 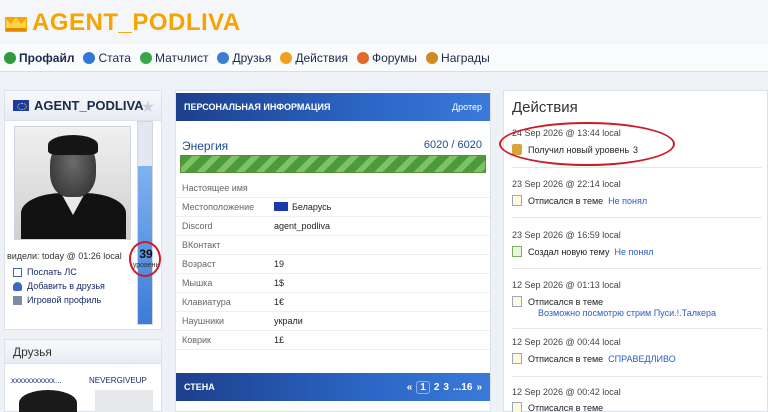 What do you see at coordinates (410, 387) in the screenshot?
I see `pager-prev: «` at bounding box center [410, 387].